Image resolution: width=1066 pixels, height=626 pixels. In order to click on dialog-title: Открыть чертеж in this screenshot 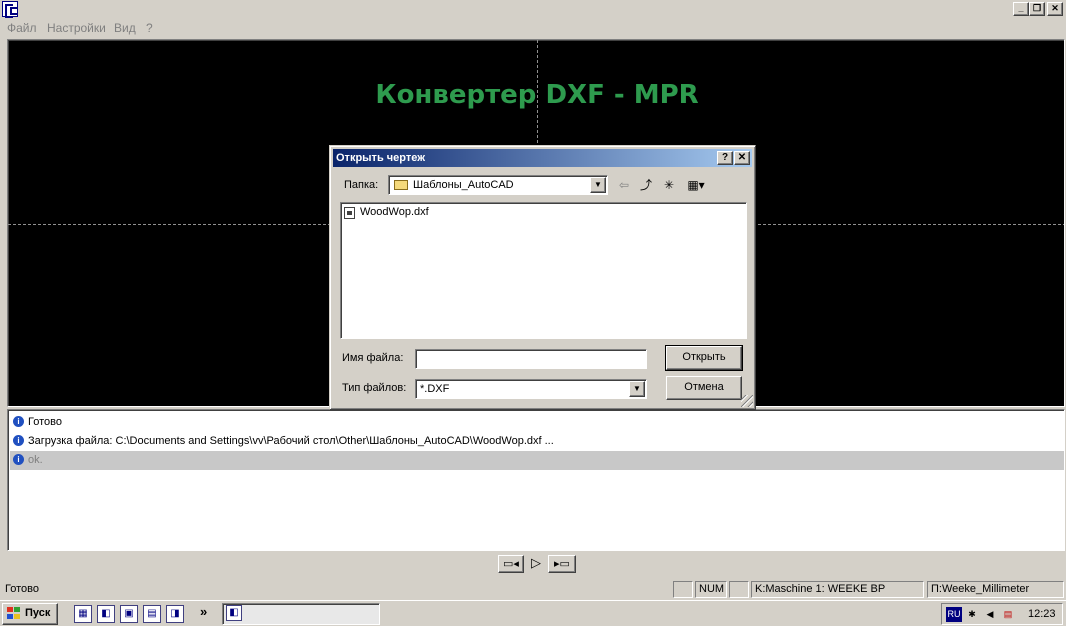, I will do `click(381, 158)`.